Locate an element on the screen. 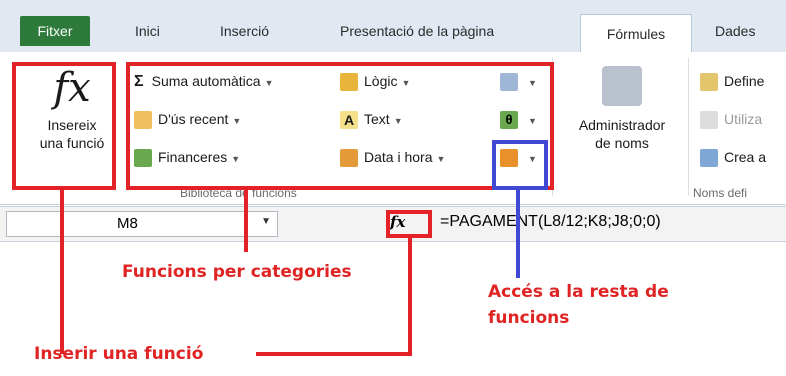 The image size is (786, 376). tab-file: Fitxer is located at coordinates (55, 31).